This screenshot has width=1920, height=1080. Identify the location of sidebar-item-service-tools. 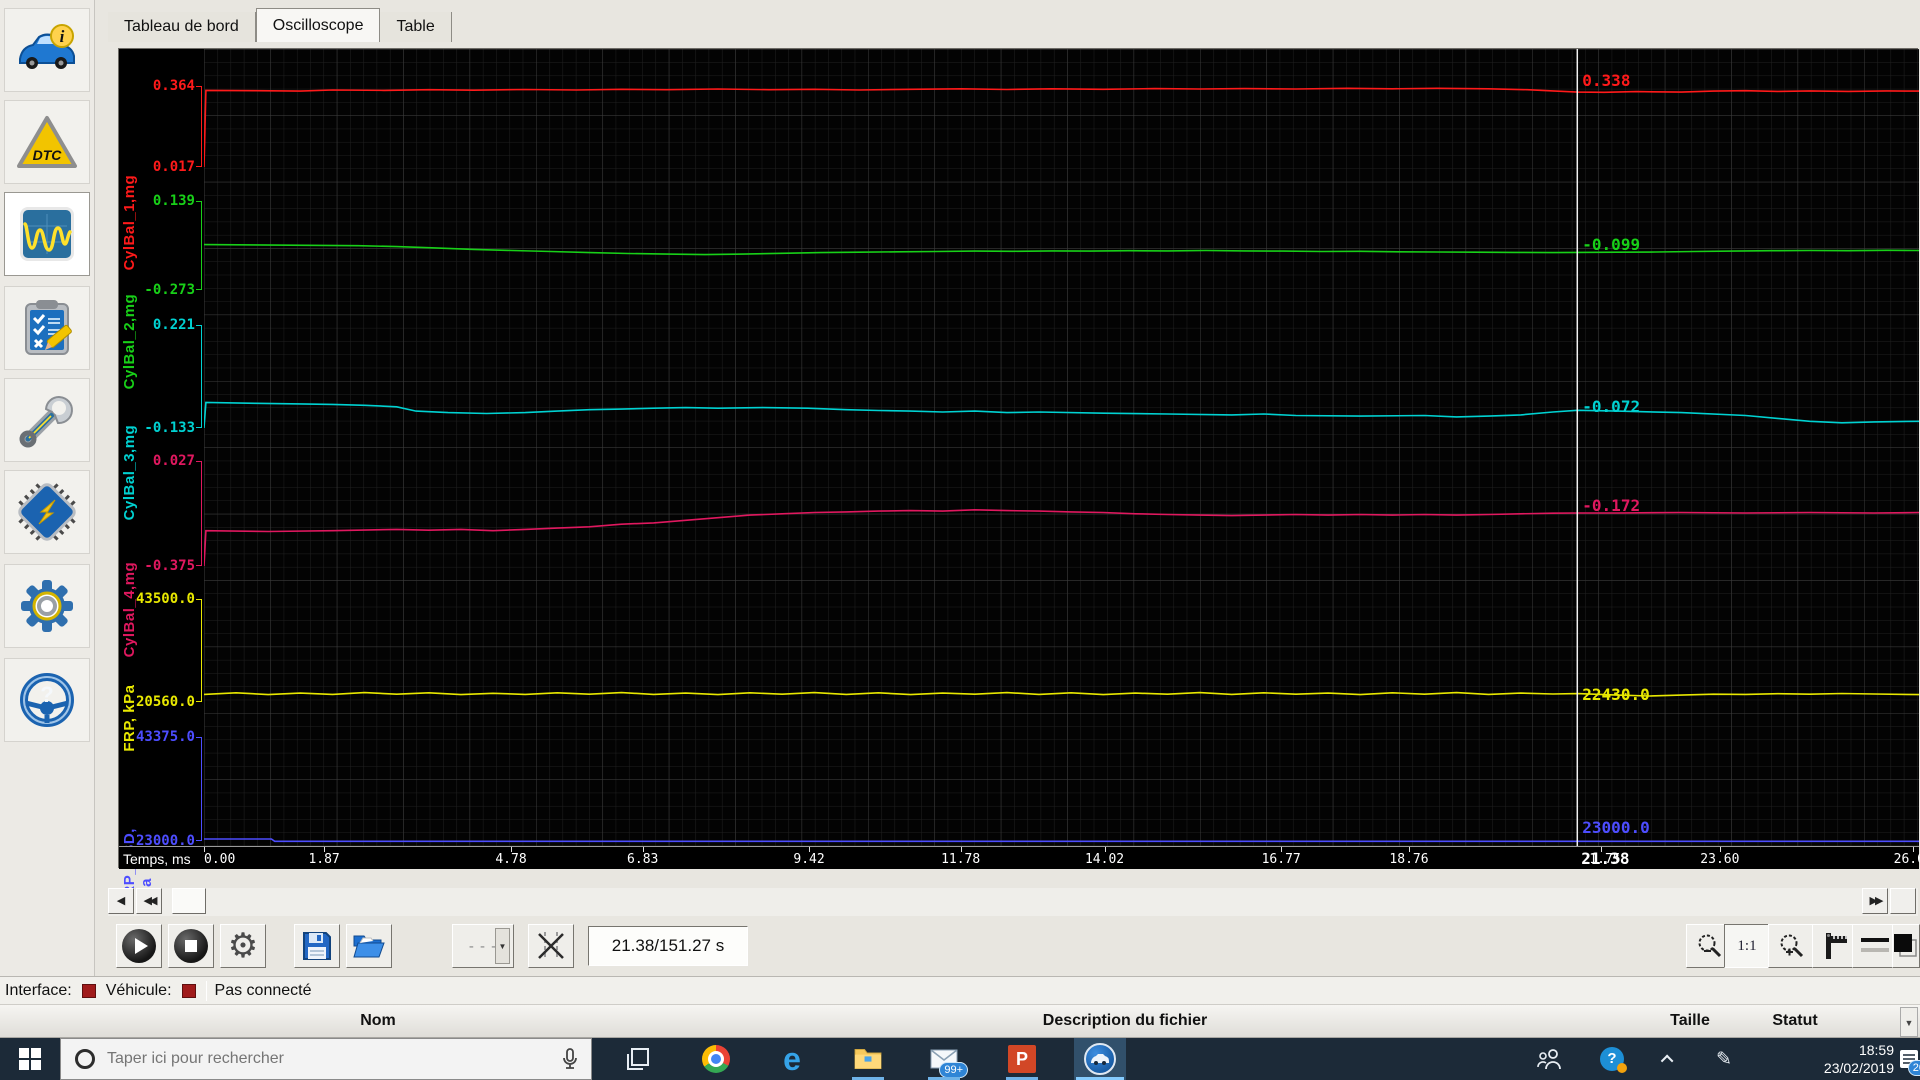
(47, 420).